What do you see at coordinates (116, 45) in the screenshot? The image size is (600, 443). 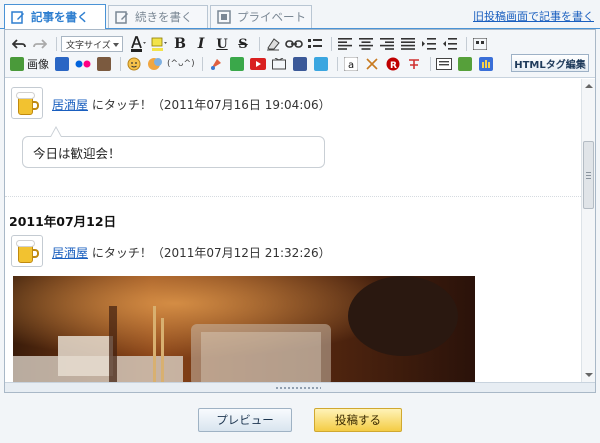 I see `chevron-down-icon` at bounding box center [116, 45].